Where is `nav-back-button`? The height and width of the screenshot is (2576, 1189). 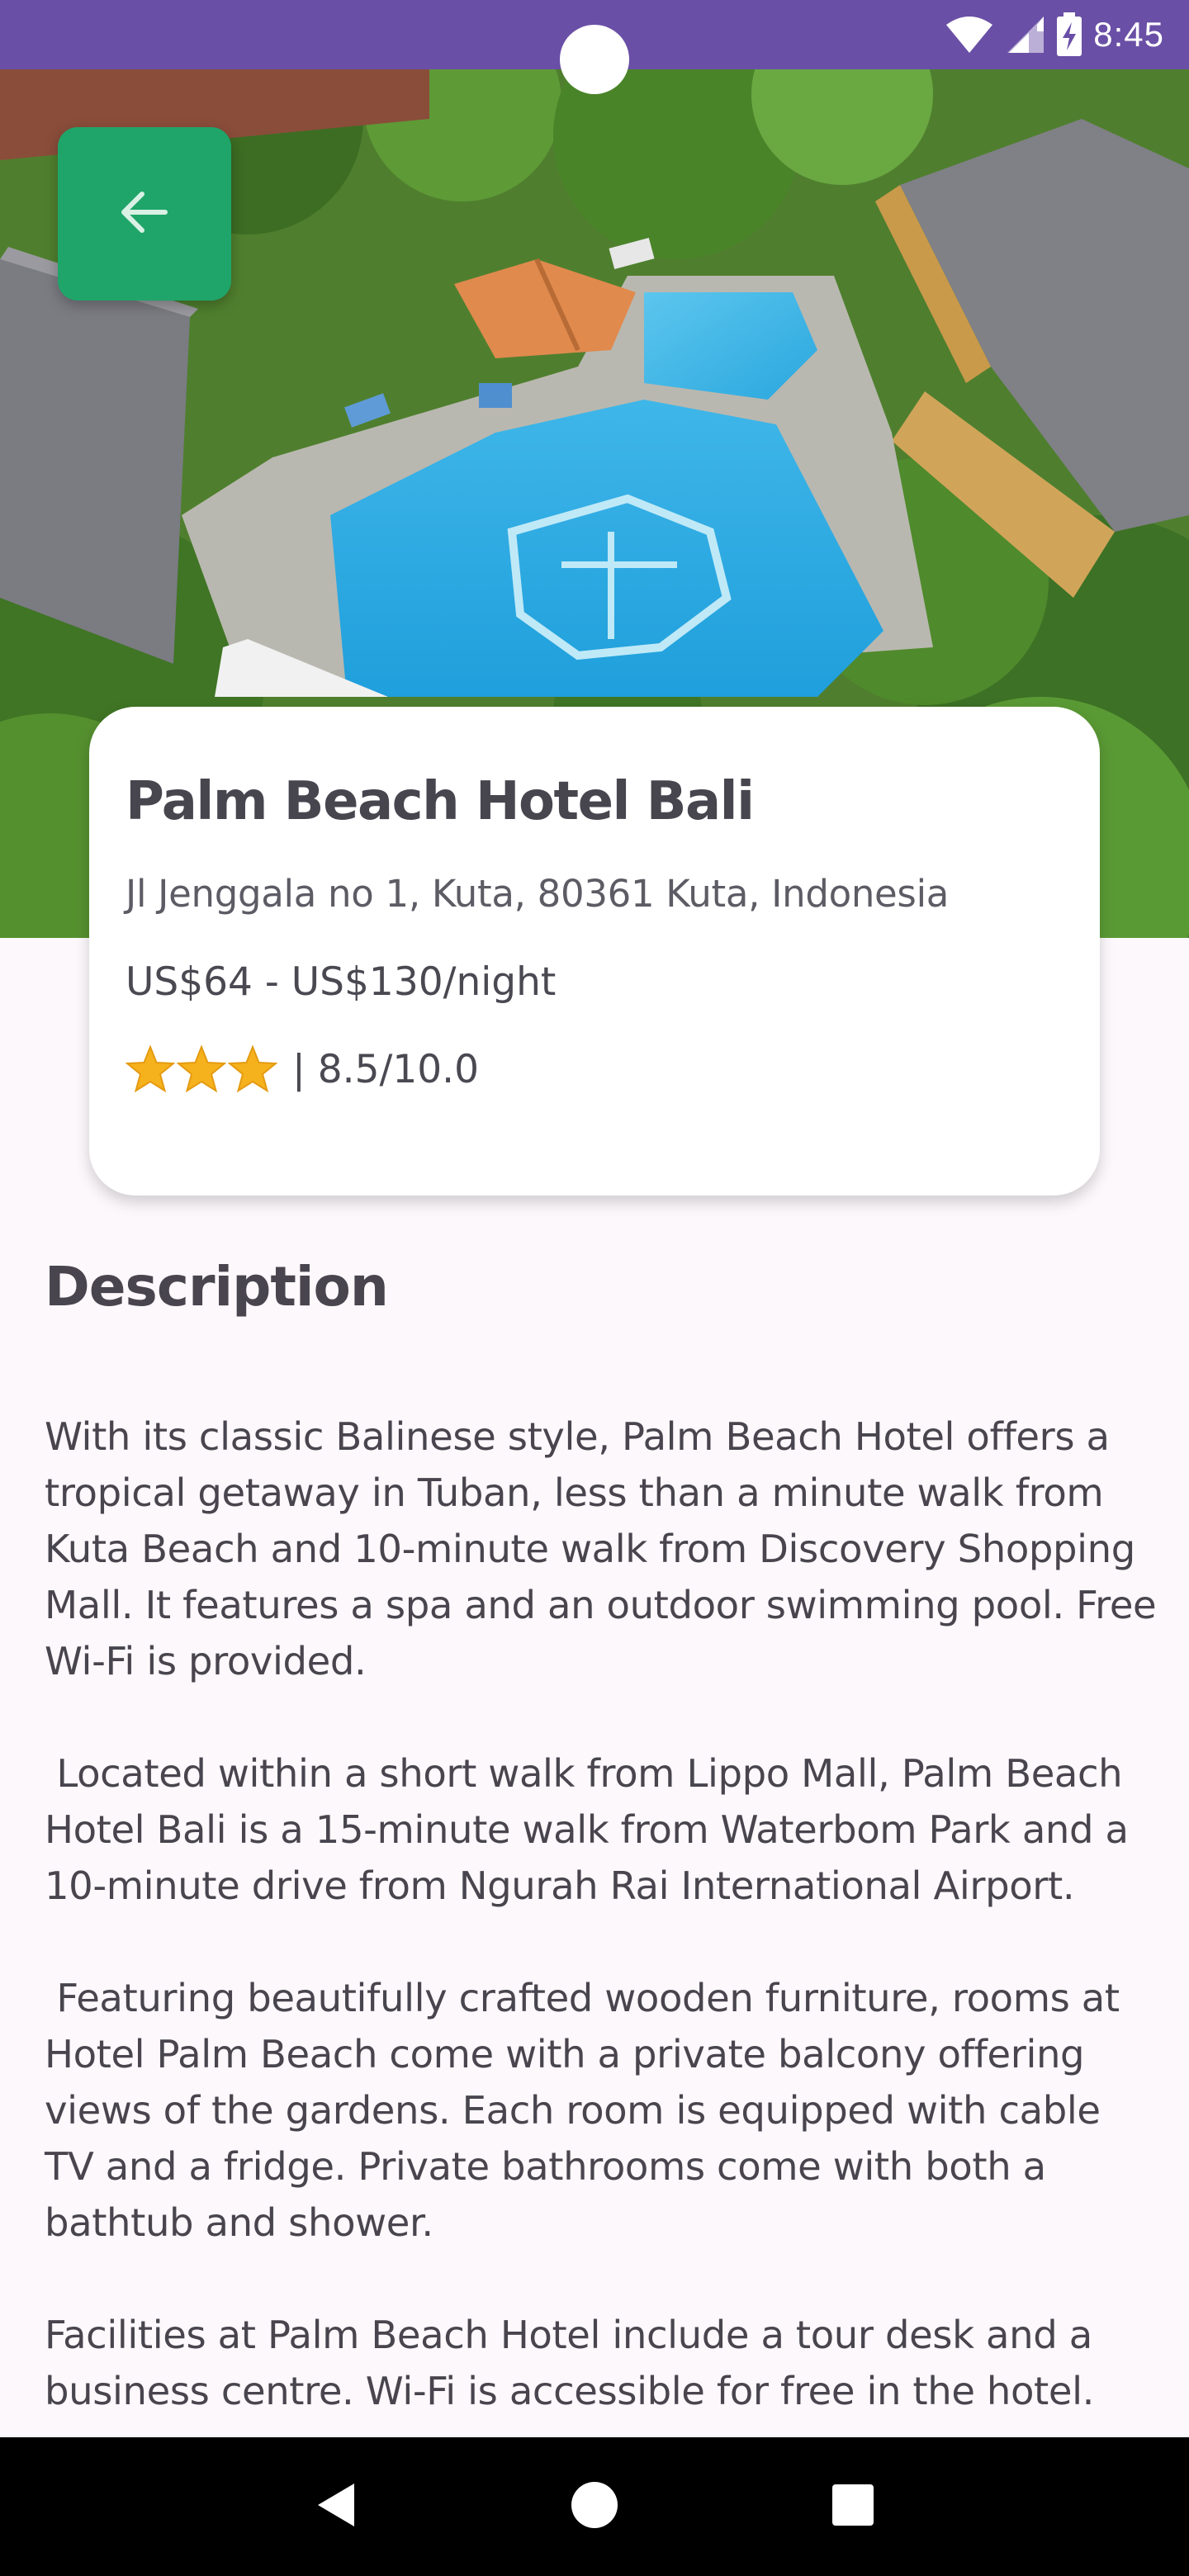 nav-back-button is located at coordinates (336, 2506).